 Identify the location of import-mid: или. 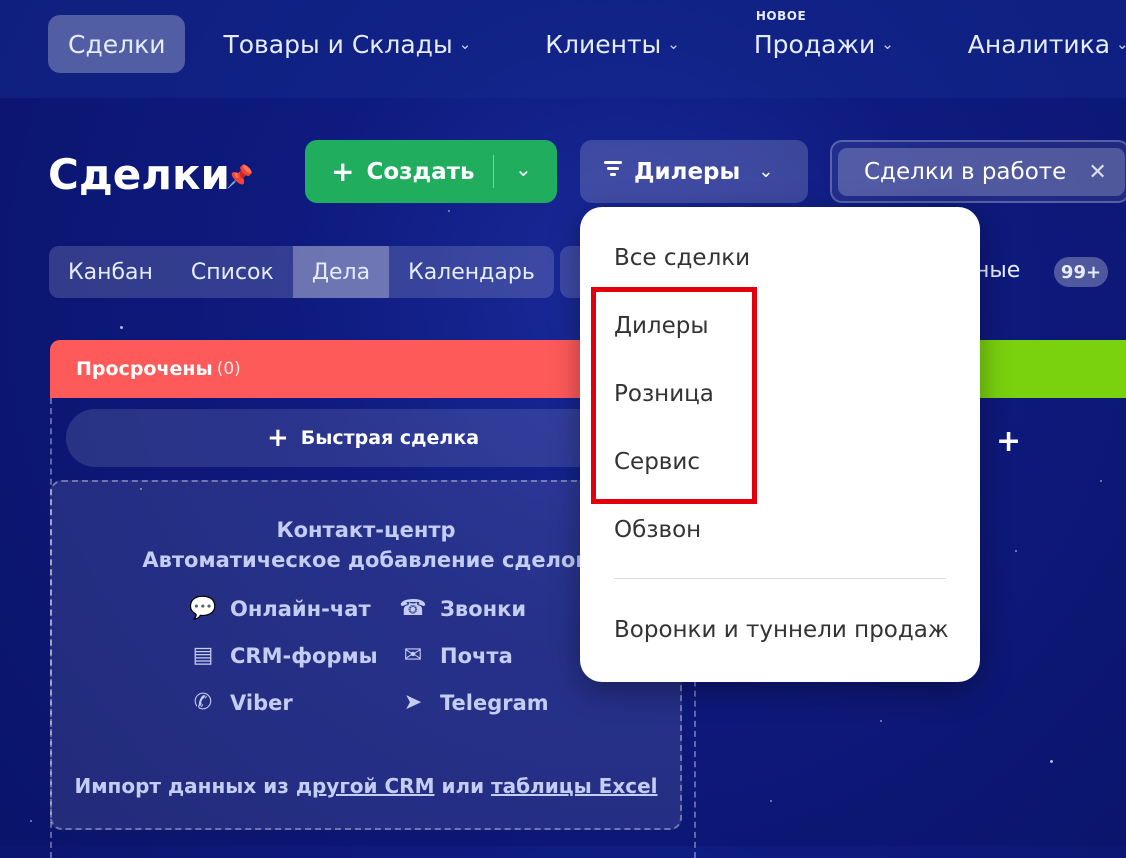
(463, 786).